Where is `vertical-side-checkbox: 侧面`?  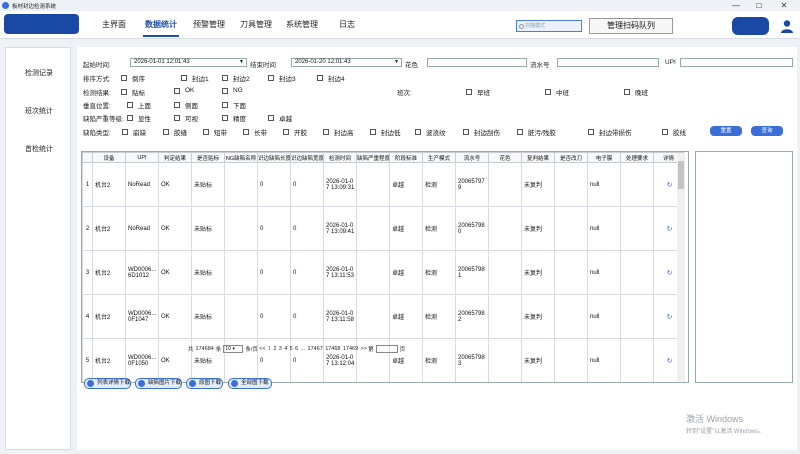
vertical-side-checkbox: 侧面 is located at coordinates (186, 105).